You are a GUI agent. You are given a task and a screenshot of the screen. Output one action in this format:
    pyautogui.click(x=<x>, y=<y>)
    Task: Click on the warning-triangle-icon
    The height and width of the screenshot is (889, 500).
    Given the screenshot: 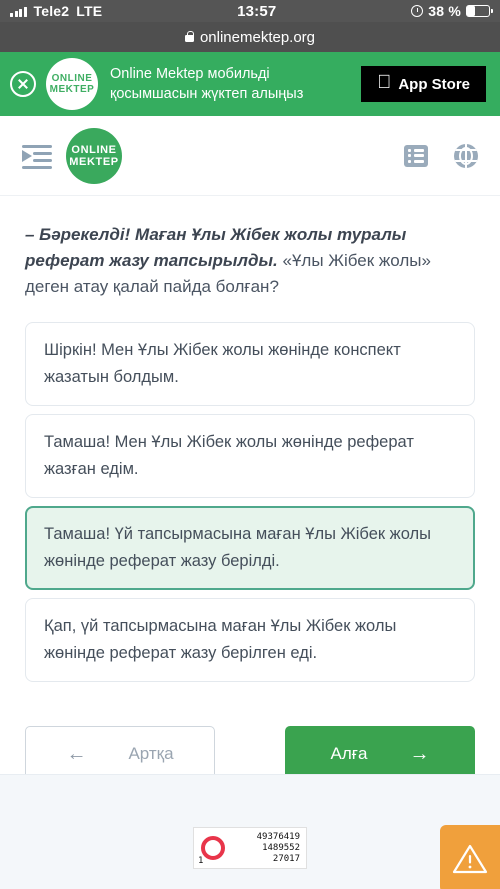 What is the action you would take?
    pyautogui.click(x=470, y=859)
    